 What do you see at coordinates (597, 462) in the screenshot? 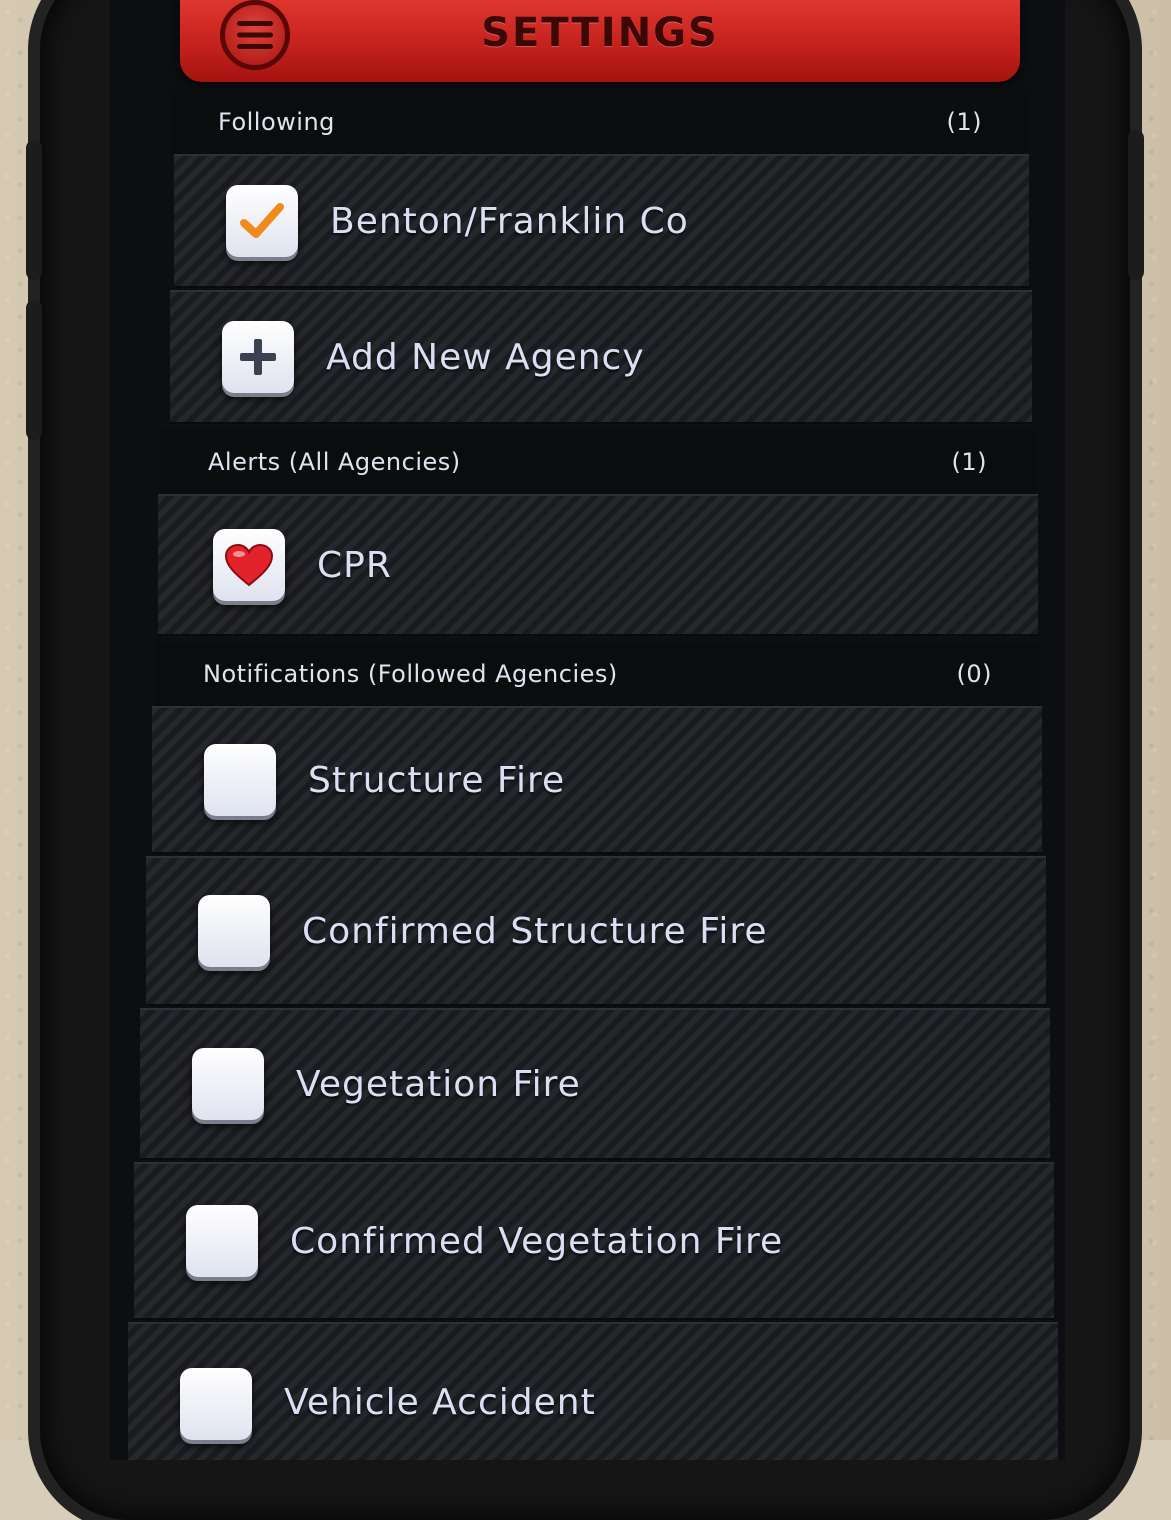
I see `section-header-alerts: Alerts (All Agencies) (1)` at bounding box center [597, 462].